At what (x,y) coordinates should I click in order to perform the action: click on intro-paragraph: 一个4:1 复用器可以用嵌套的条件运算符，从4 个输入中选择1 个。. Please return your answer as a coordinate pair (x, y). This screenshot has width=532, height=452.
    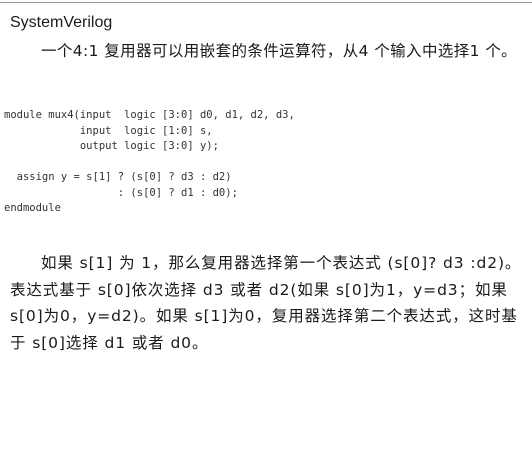
    Looking at the image, I should click on (279, 51).